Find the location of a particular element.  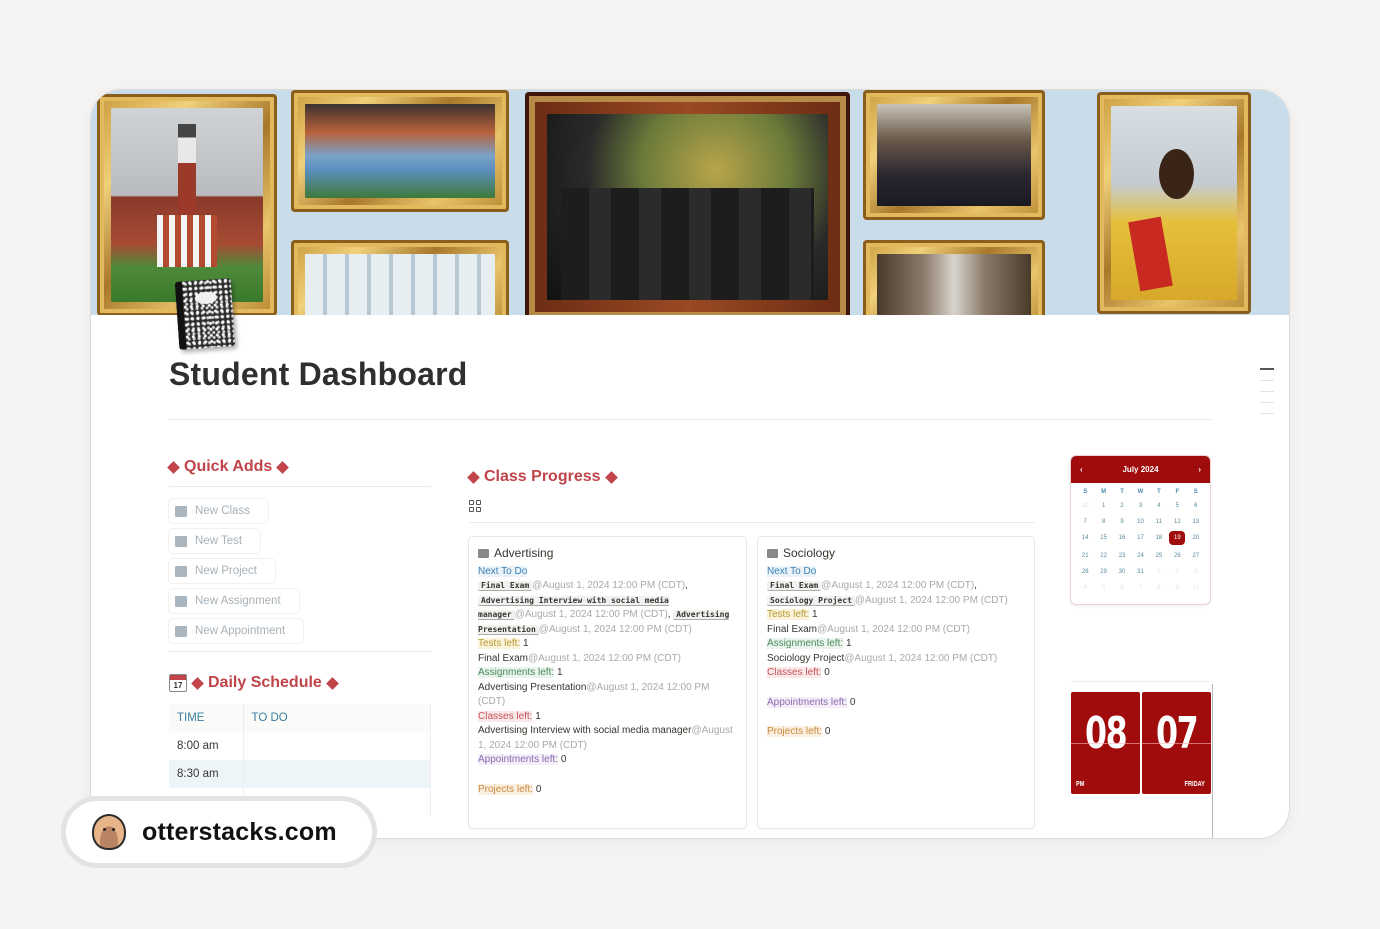

calendar-day: 7 is located at coordinates (1085, 522).